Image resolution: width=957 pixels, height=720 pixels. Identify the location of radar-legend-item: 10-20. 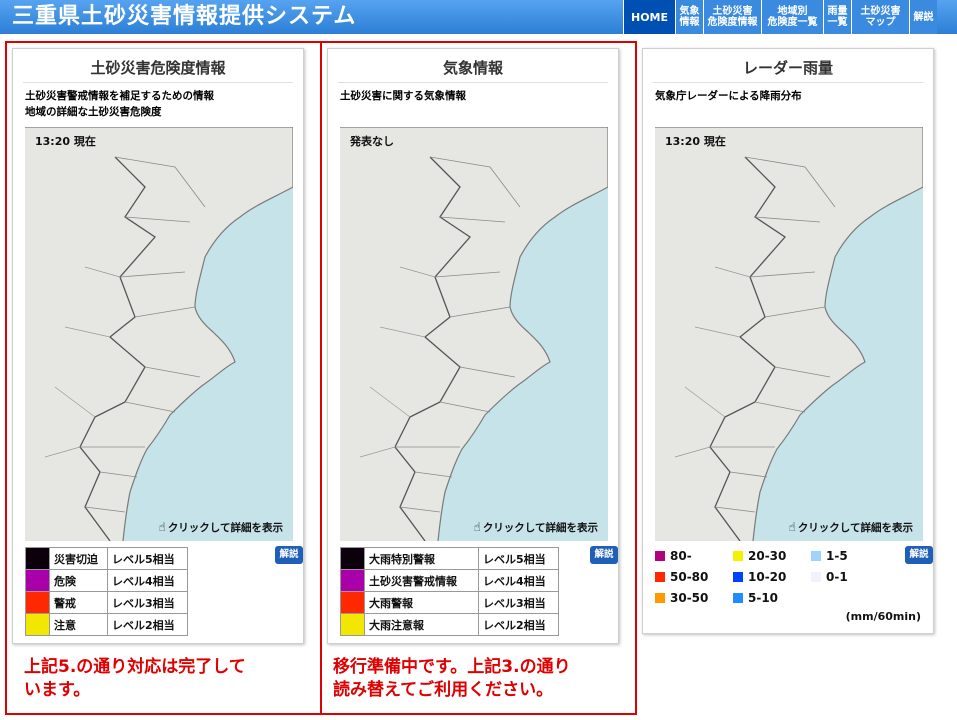
(759, 577).